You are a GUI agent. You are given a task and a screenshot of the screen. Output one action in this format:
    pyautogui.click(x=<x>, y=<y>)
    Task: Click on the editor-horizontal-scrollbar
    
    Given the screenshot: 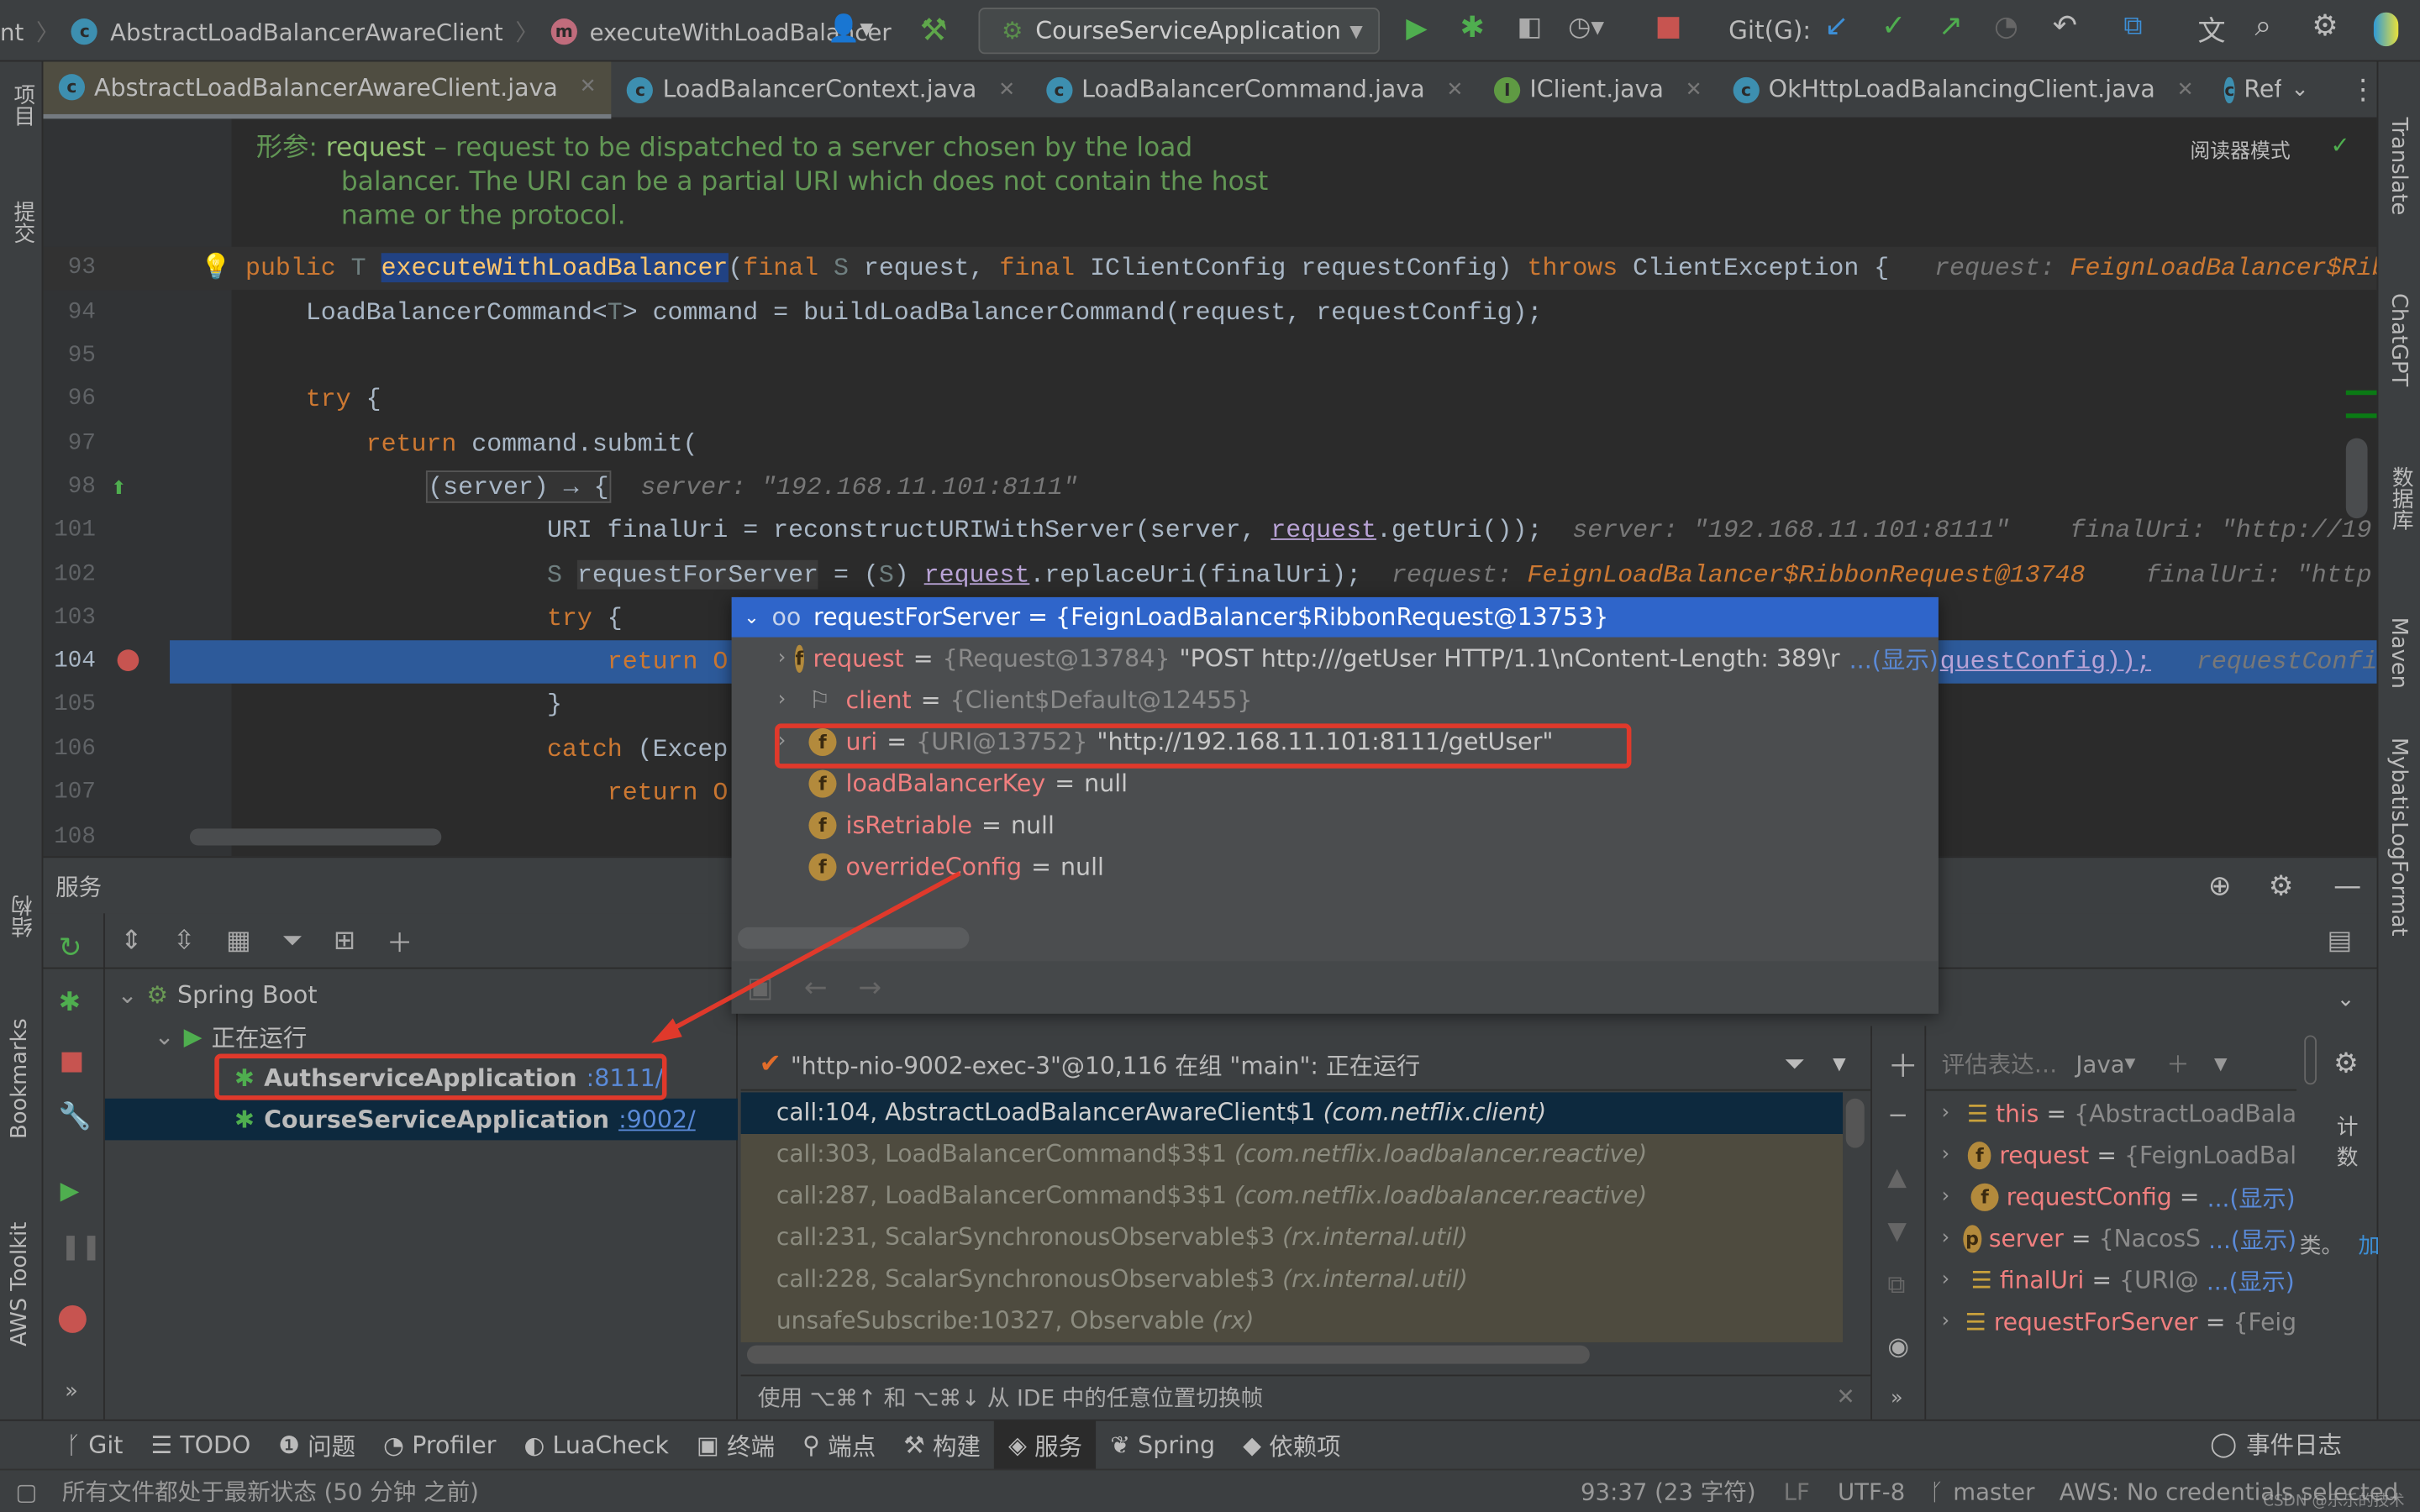 What is the action you would take?
    pyautogui.click(x=315, y=837)
    